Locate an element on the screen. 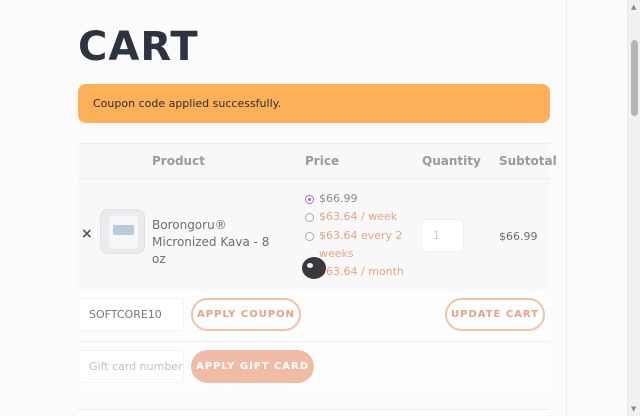 The width and height of the screenshot is (640, 416). price-option-label: $63.64 / month is located at coordinates (361, 271).